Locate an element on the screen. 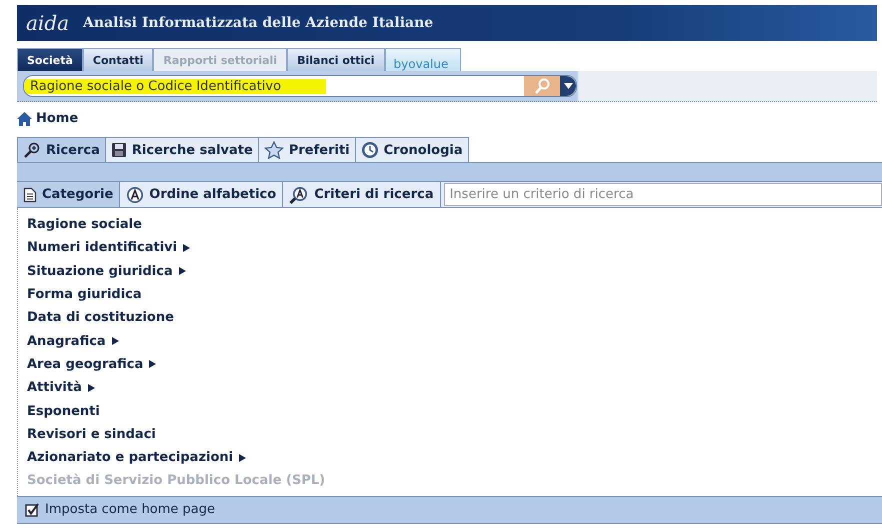 The image size is (882, 528). search-tab: Ricerca is located at coordinates (61, 149).